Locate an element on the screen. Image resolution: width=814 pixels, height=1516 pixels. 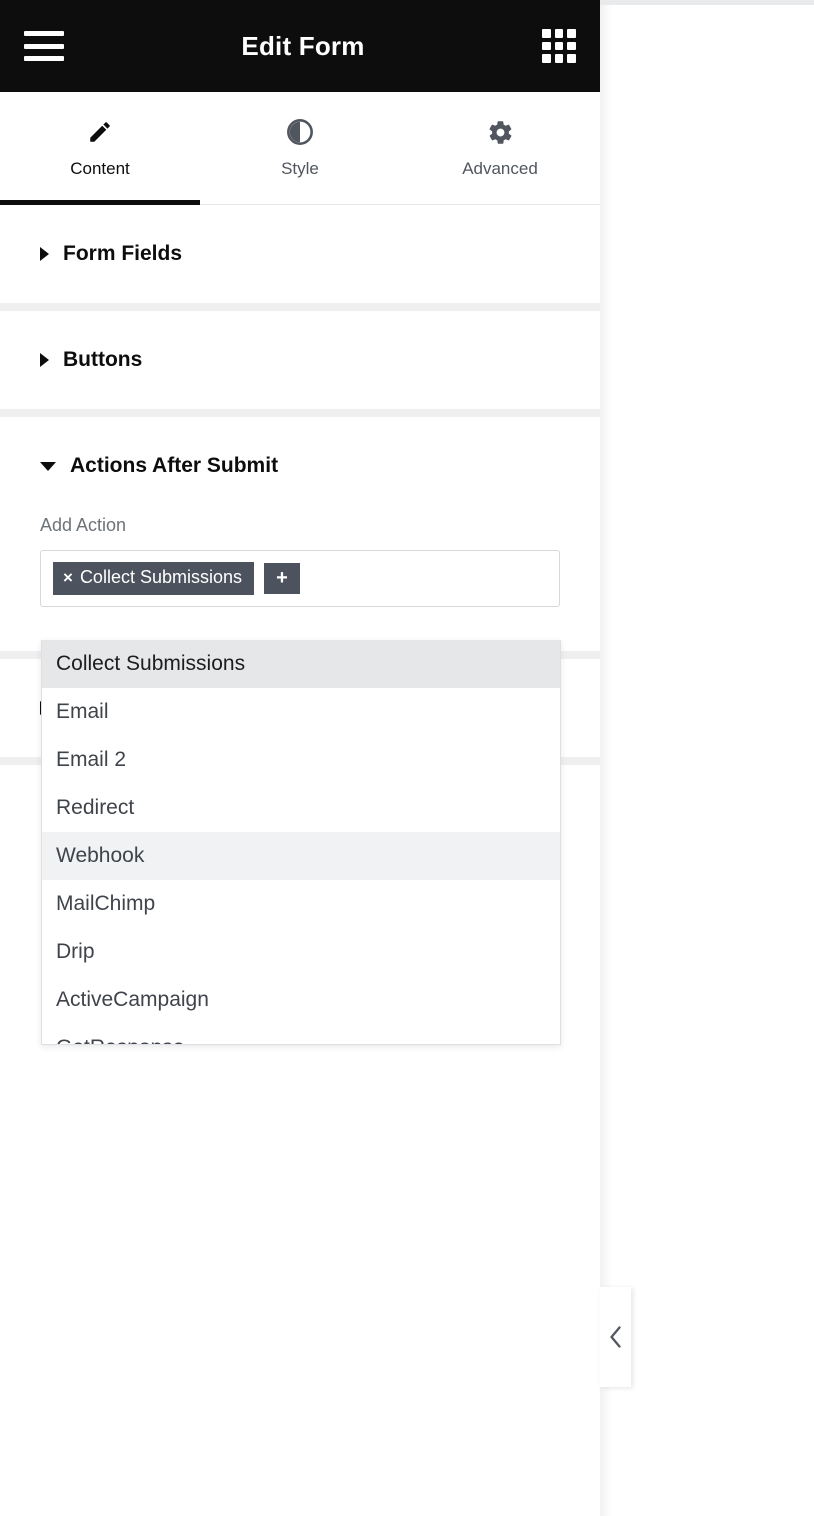
canvas-top-strip is located at coordinates (707, 2).